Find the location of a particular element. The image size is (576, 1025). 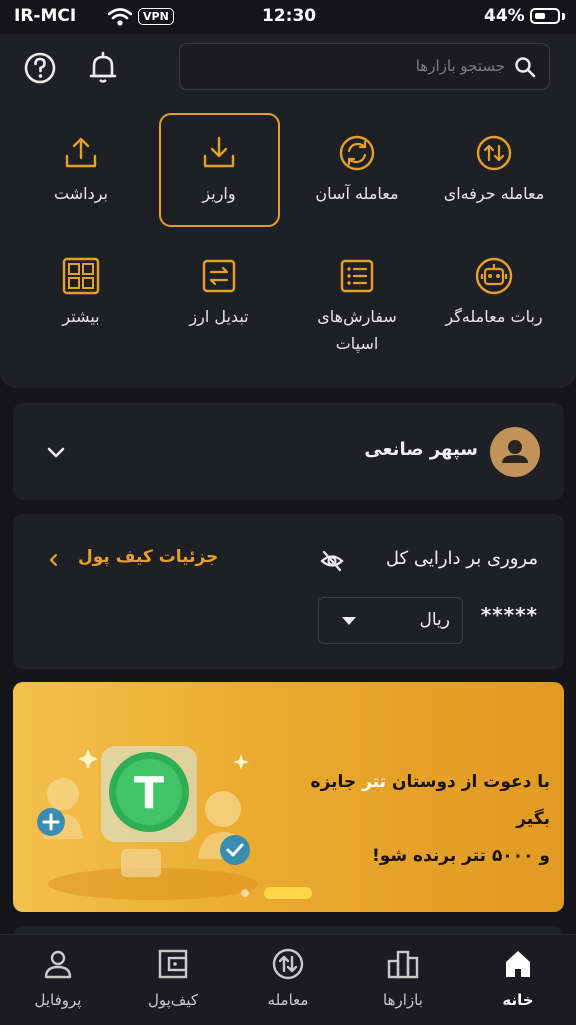

nav-home: خانه is located at coordinates (518, 977).